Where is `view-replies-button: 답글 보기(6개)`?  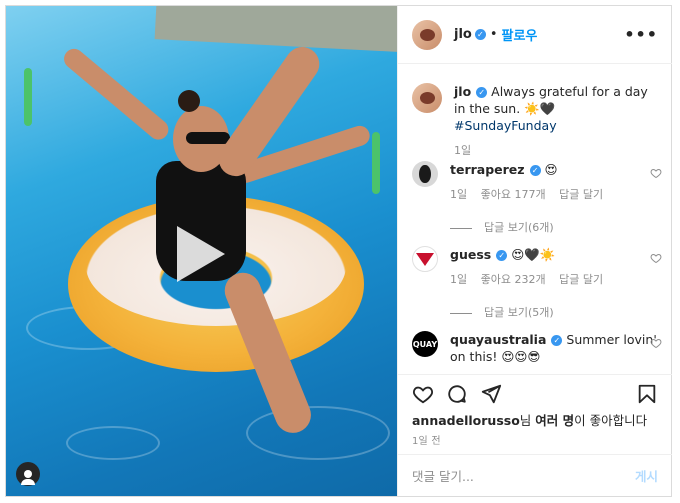 view-replies-button: 답글 보기(6개) is located at coordinates (554, 227).